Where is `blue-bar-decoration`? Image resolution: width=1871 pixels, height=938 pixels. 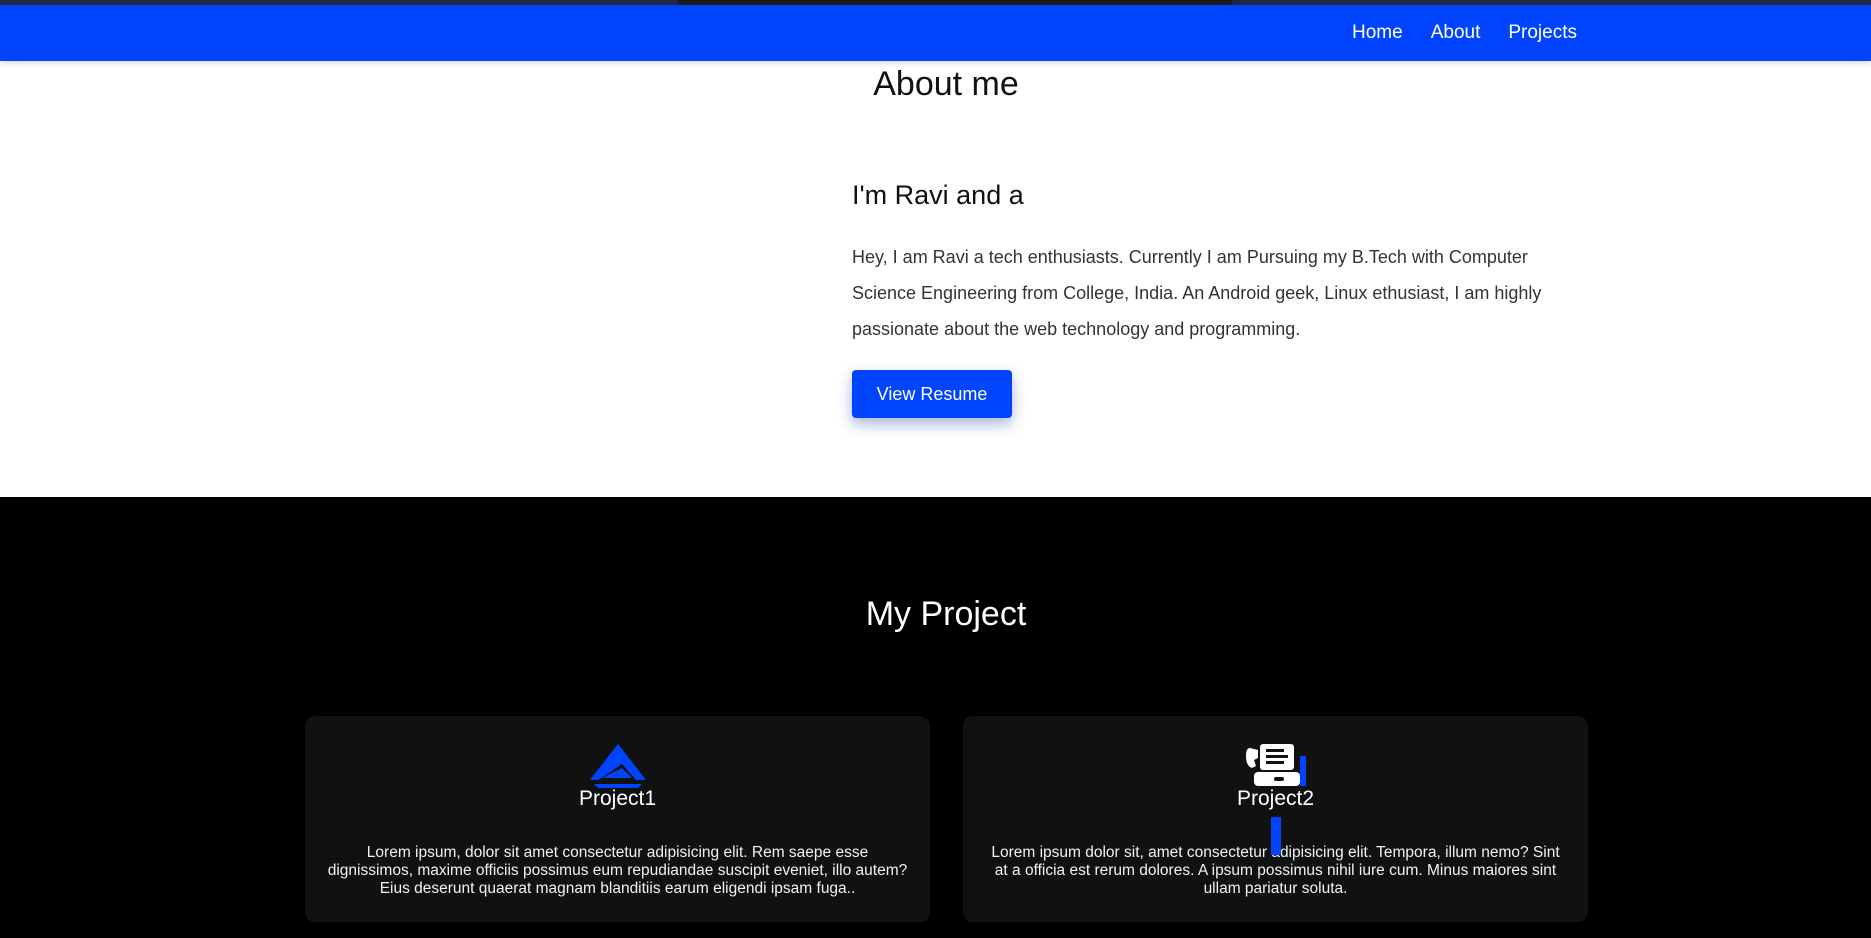
blue-bar-decoration is located at coordinates (1276, 836).